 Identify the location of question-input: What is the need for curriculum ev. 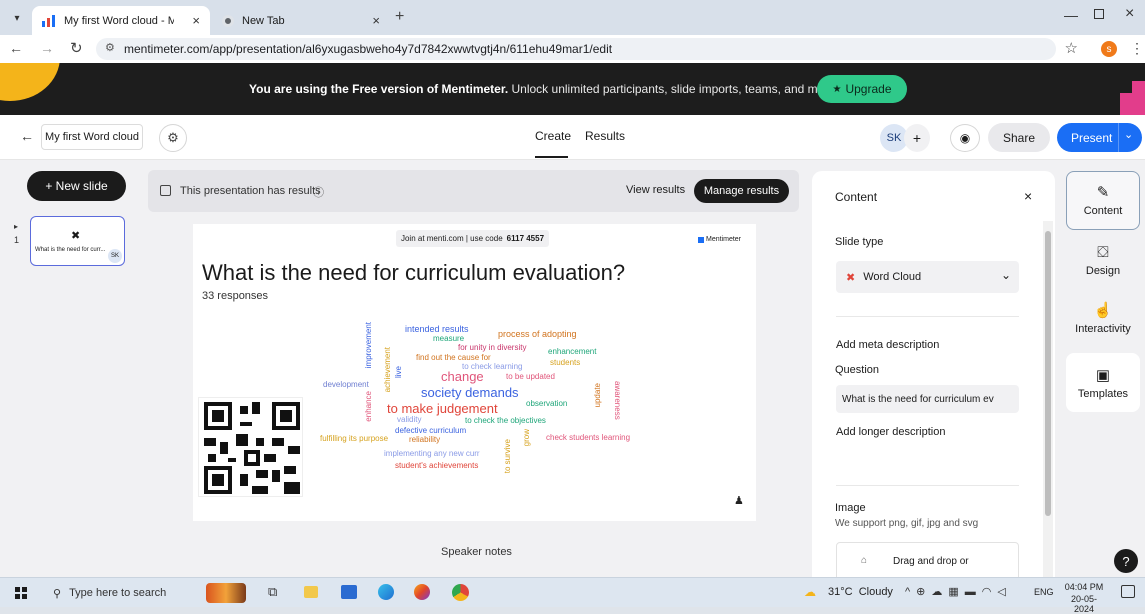
(927, 399).